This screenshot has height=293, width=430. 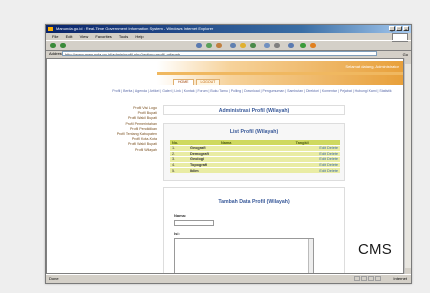 What do you see at coordinates (253, 45) in the screenshot?
I see `history-icon` at bounding box center [253, 45].